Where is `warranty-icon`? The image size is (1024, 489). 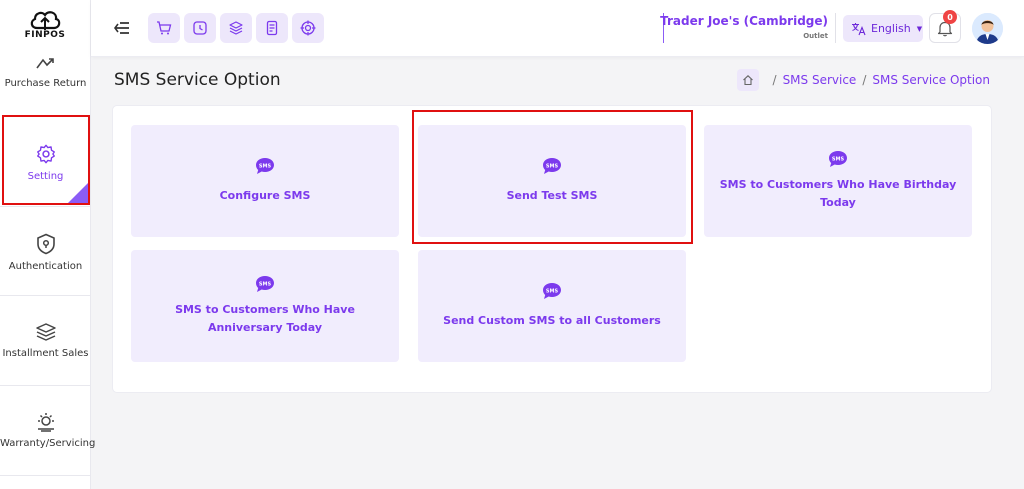 warranty-icon is located at coordinates (45, 422).